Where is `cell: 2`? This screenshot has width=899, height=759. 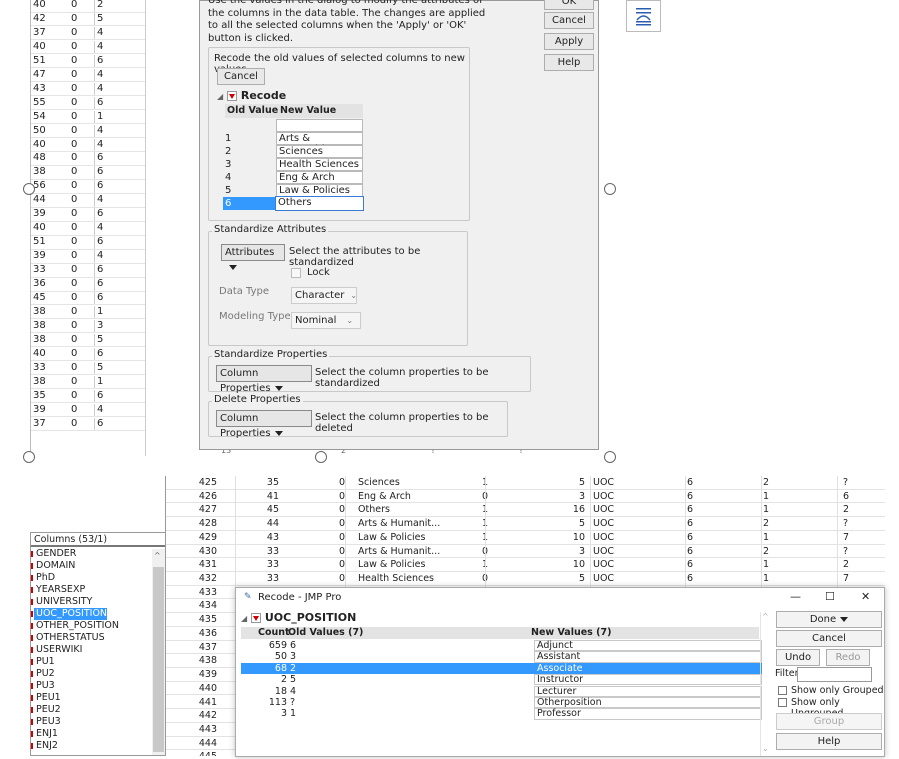 cell: 2 is located at coordinates (766, 551).